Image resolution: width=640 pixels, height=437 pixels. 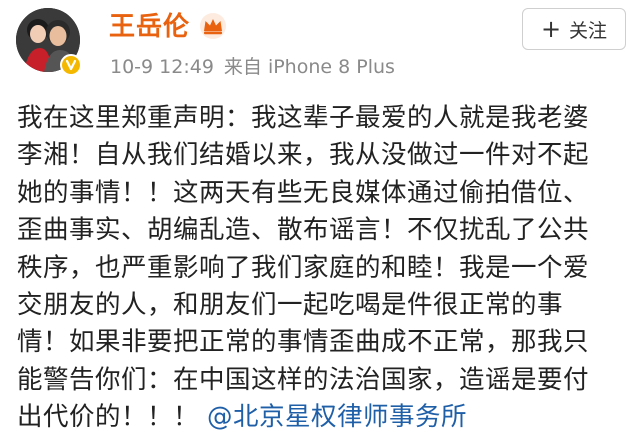 What do you see at coordinates (303, 267) in the screenshot?
I see `content-line: 秩序，也严重影响了我们家庭的和睦！我是一个爱` at bounding box center [303, 267].